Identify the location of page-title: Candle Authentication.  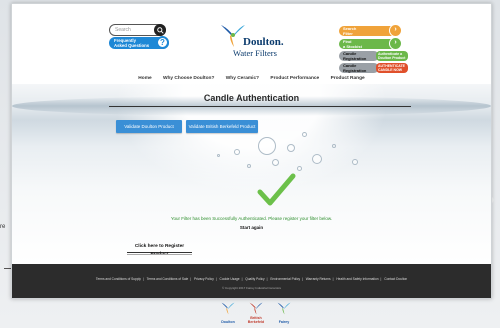
(251, 98).